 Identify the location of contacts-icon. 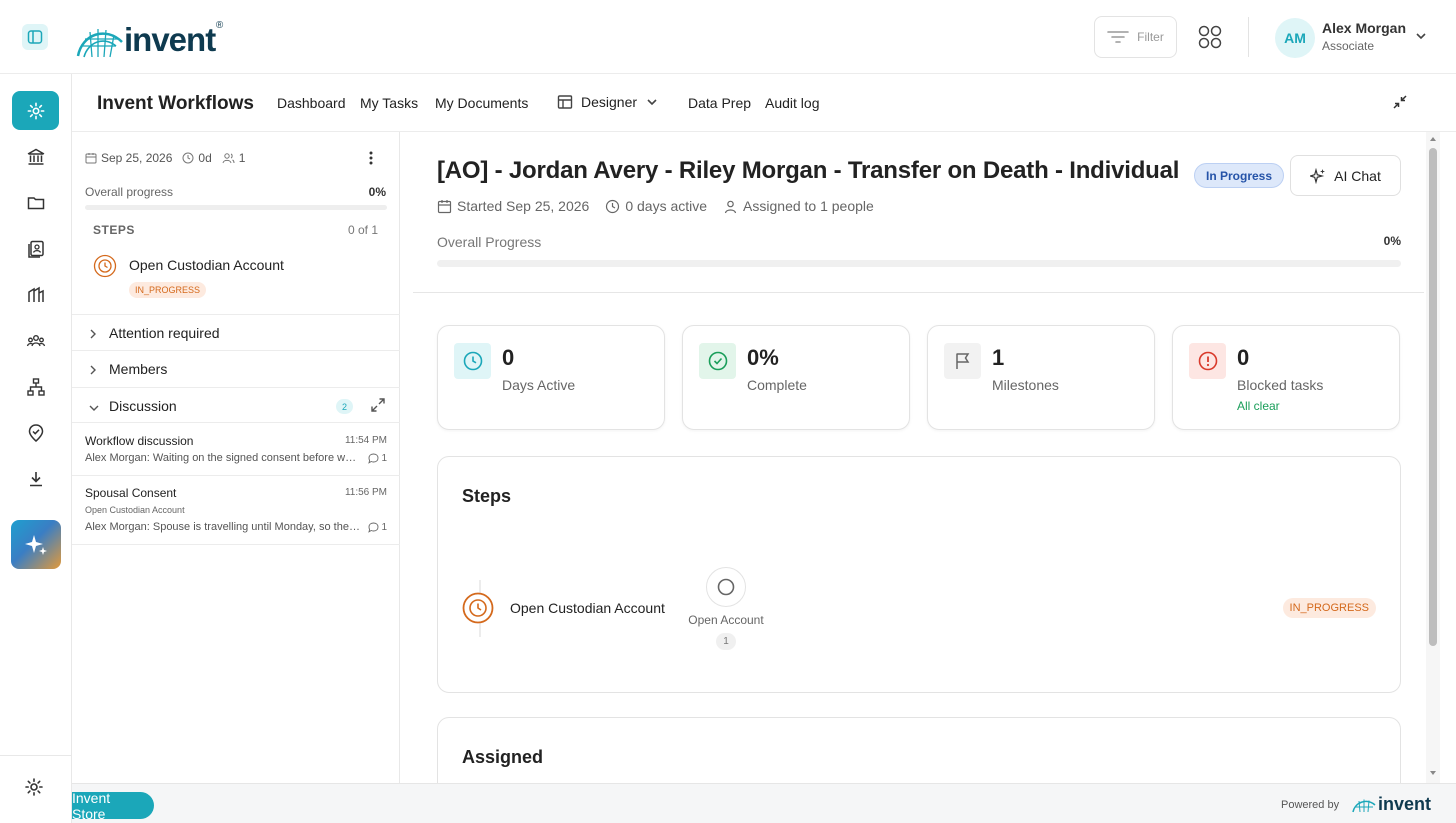
(36, 249).